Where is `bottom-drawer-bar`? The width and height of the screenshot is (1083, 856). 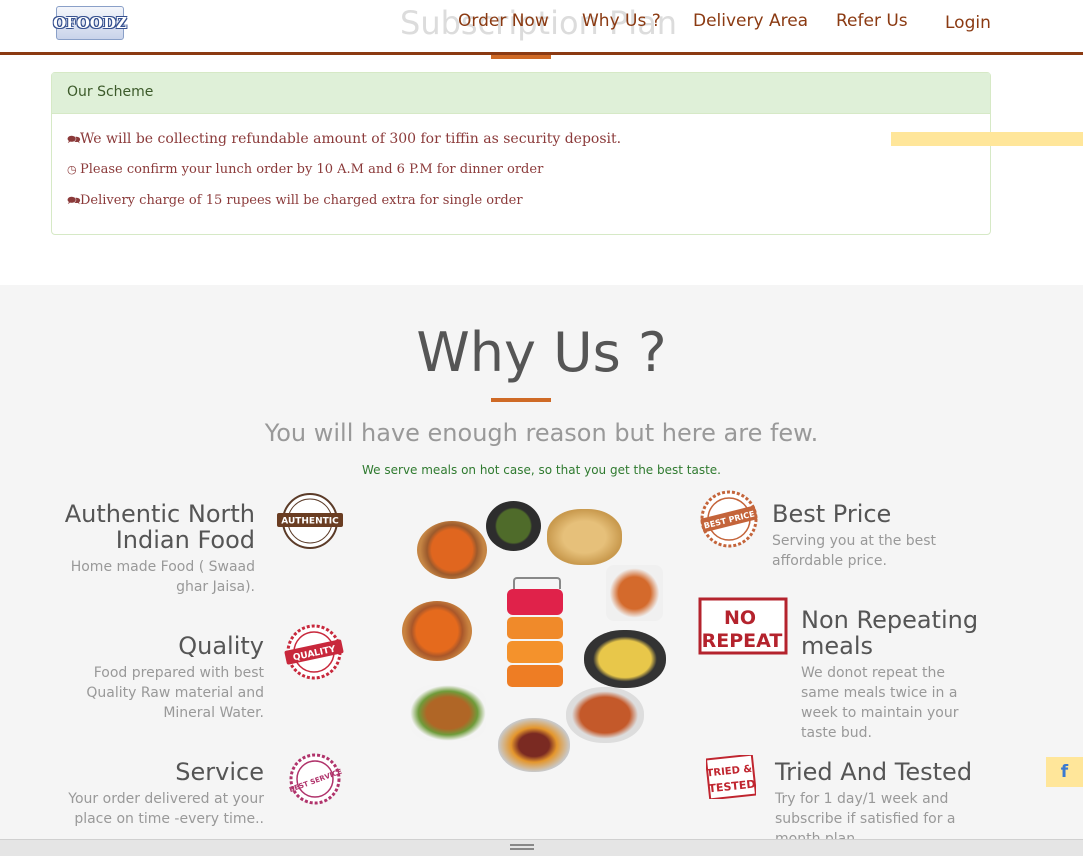
bottom-drawer-bar is located at coordinates (541, 847).